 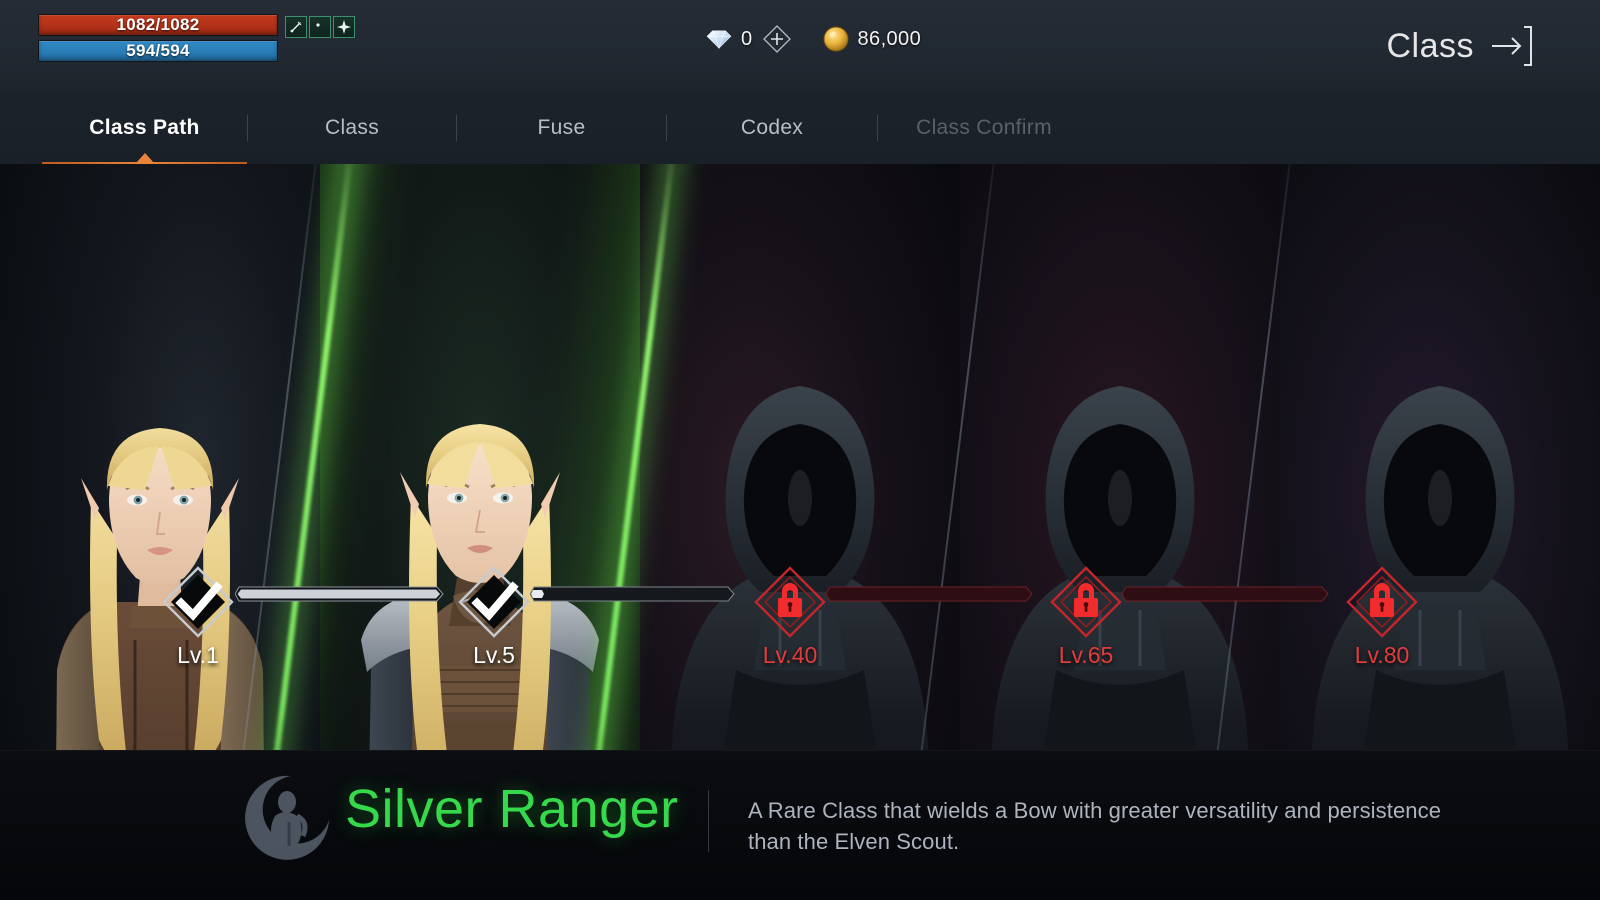 I want to click on buff-icon-attack-boost, so click(x=296, y=27).